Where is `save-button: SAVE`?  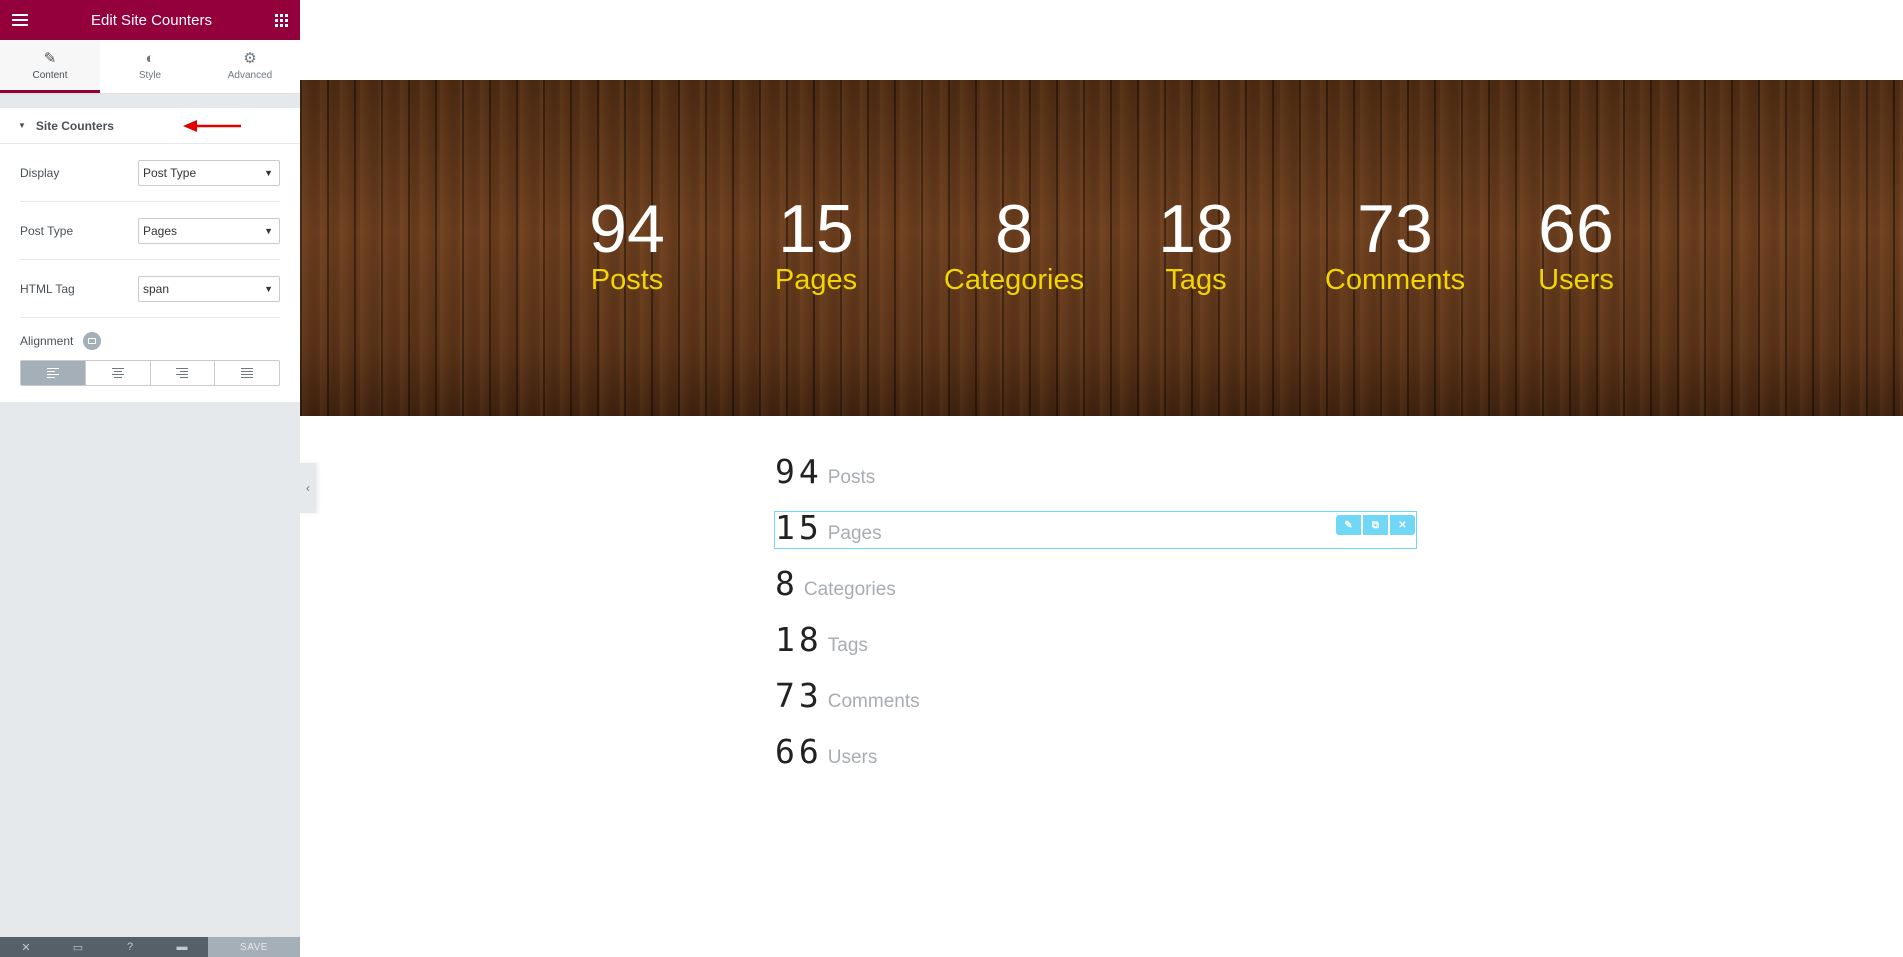
save-button: SAVE is located at coordinates (254, 947).